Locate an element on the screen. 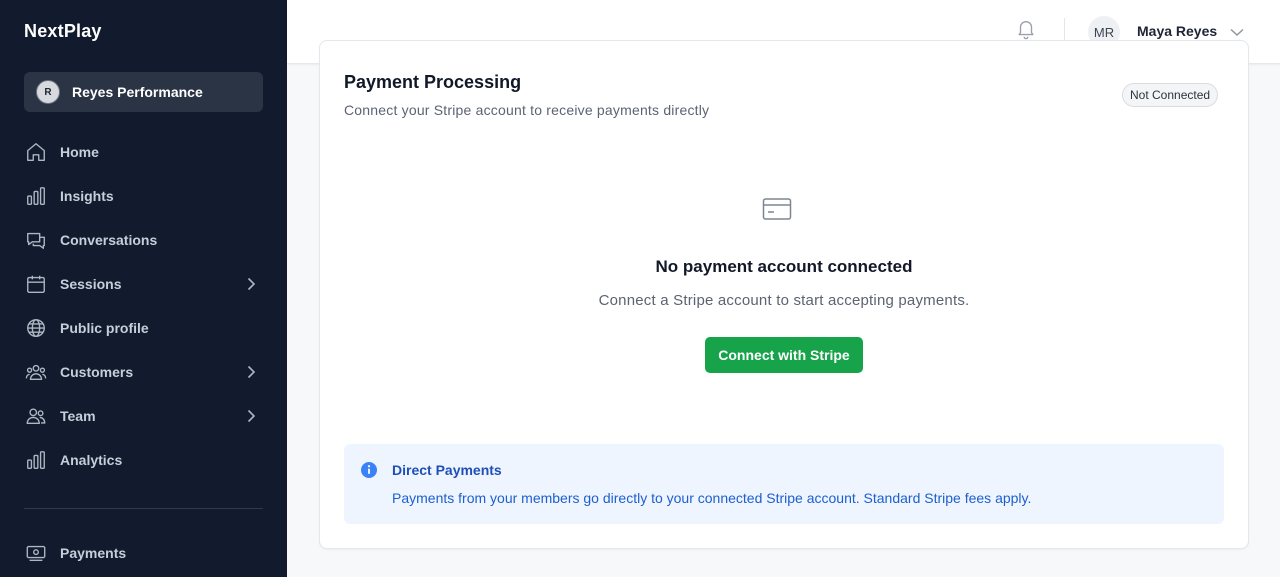  workspace-name: Reyes Performance is located at coordinates (137, 92).